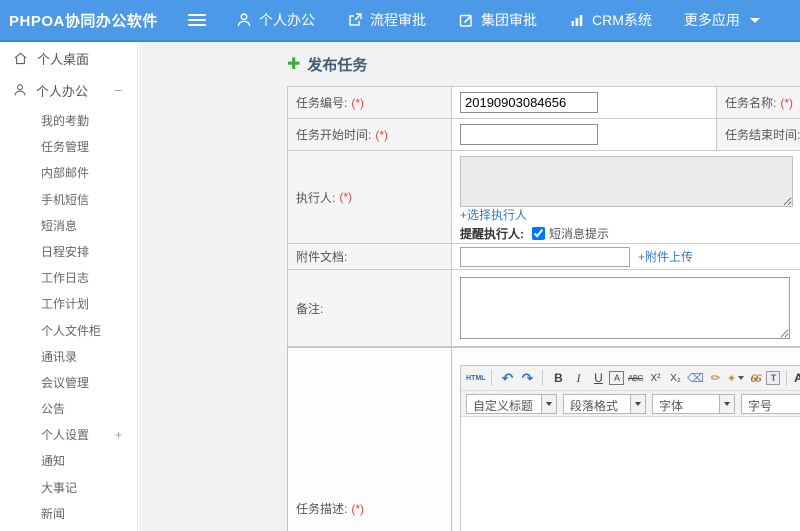  I want to click on executor-label: 执行人: (*), so click(370, 197).